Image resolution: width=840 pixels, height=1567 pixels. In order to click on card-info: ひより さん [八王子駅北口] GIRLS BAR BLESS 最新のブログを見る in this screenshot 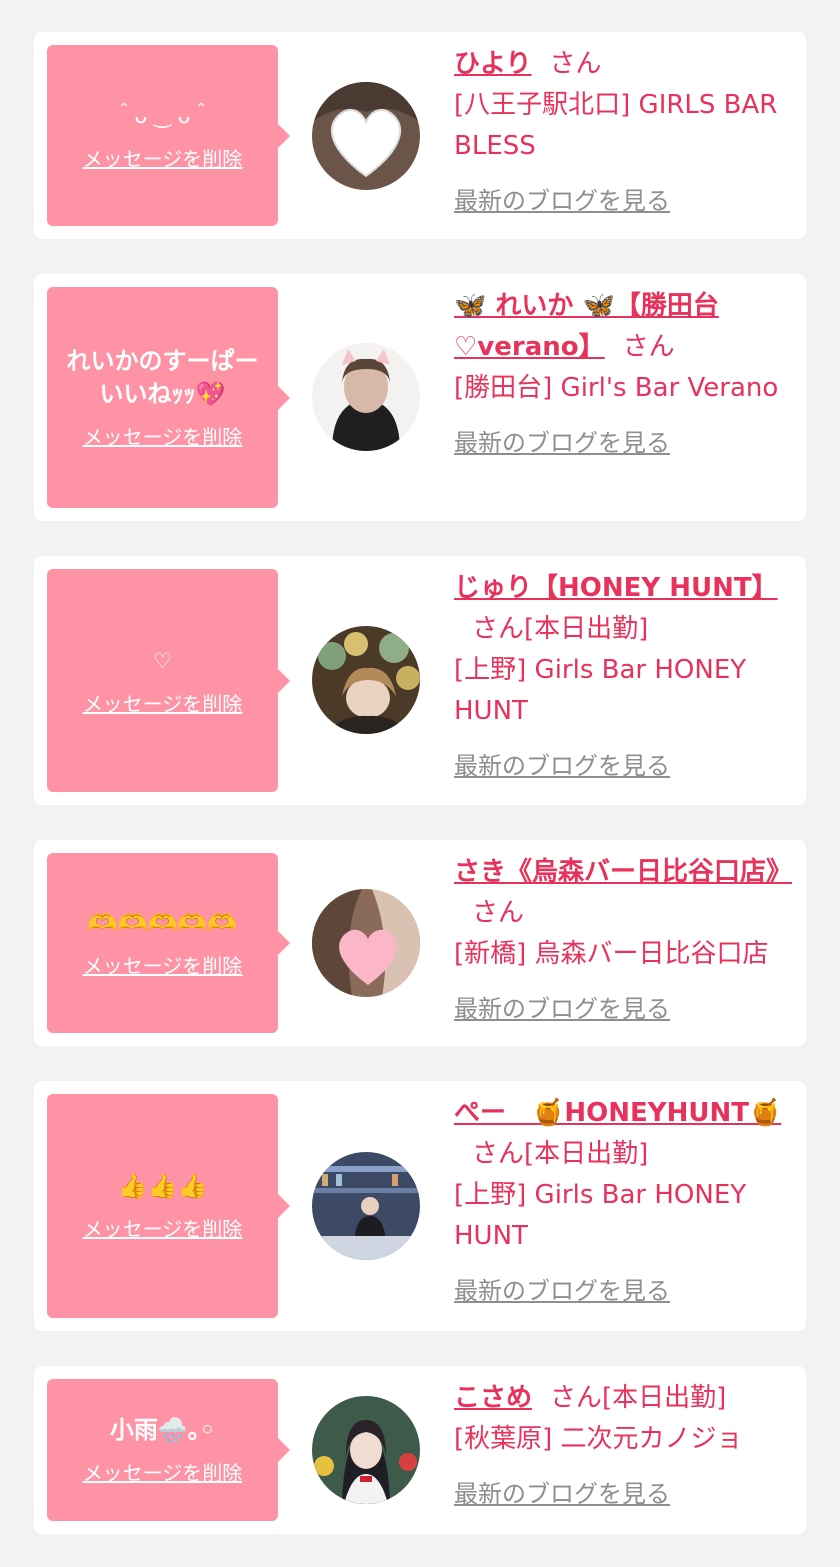, I will do `click(626, 130)`.